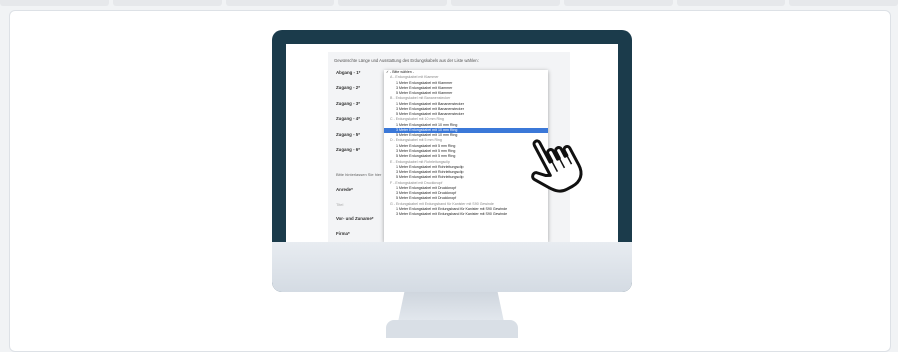  I want to click on title-input: Titel, so click(339, 204).